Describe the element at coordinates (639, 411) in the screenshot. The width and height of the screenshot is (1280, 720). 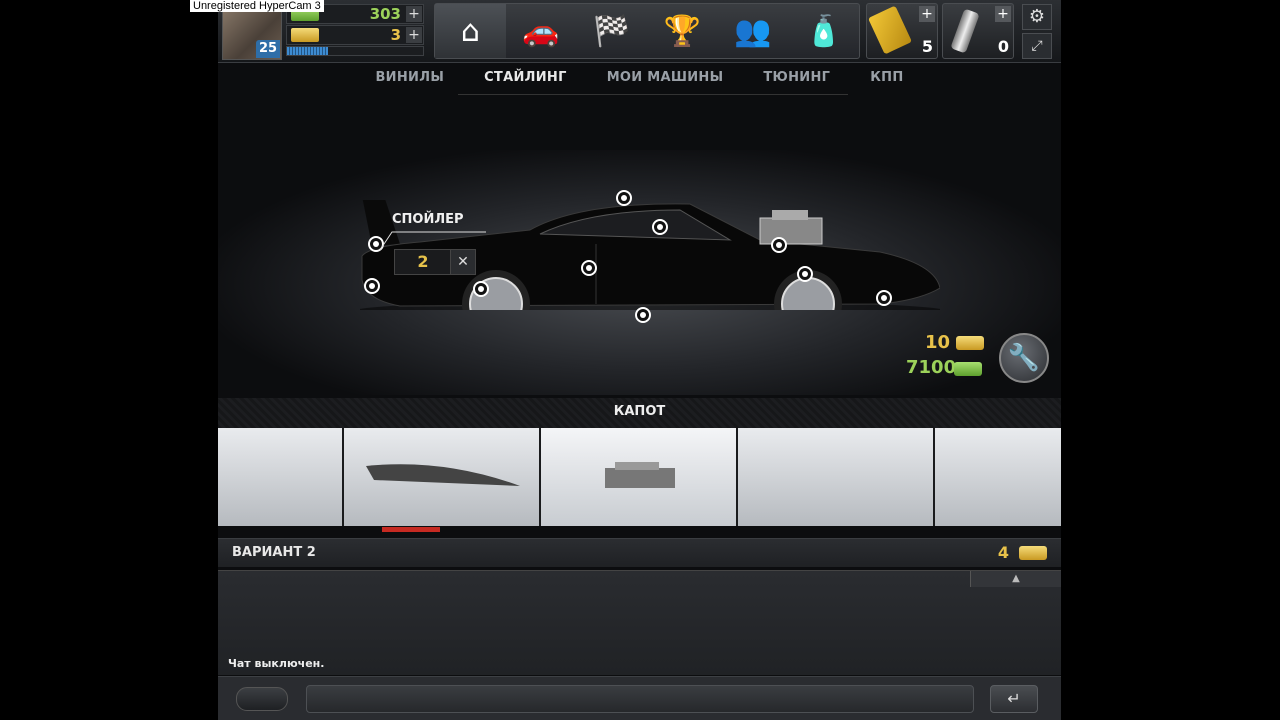
I see `parts-category-title: КАПОТ` at that location.